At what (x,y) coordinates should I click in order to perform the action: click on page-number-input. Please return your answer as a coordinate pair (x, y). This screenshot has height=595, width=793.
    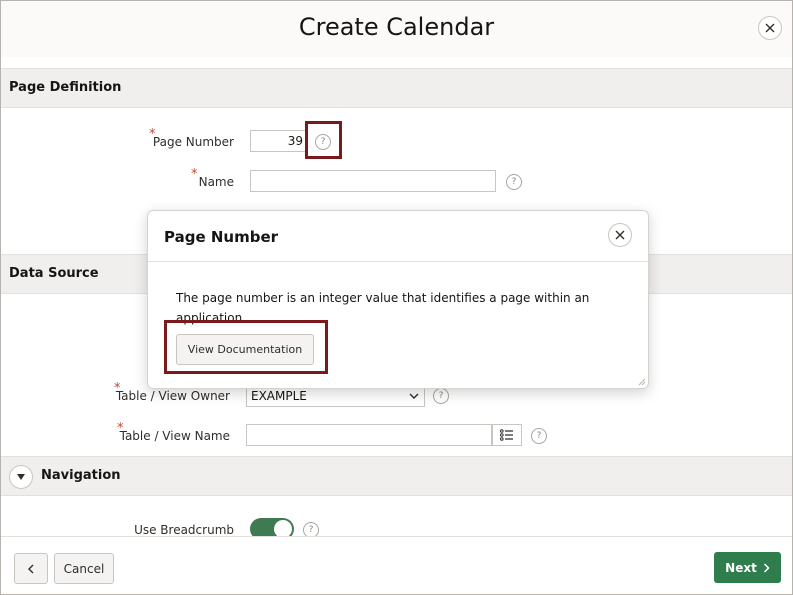
    Looking at the image, I should click on (279, 141).